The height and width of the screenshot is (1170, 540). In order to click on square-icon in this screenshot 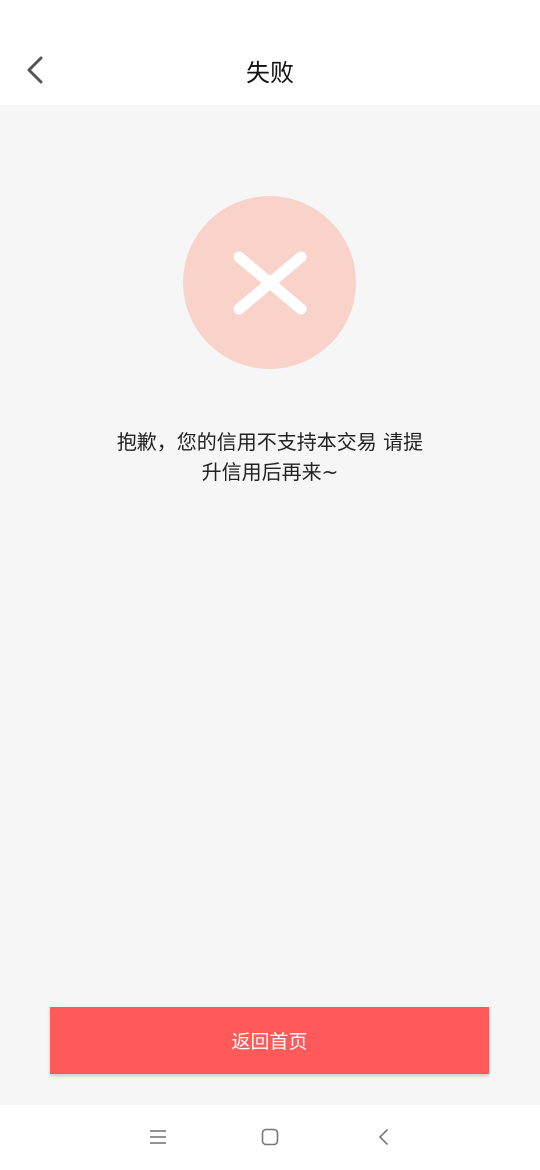, I will do `click(270, 1137)`.